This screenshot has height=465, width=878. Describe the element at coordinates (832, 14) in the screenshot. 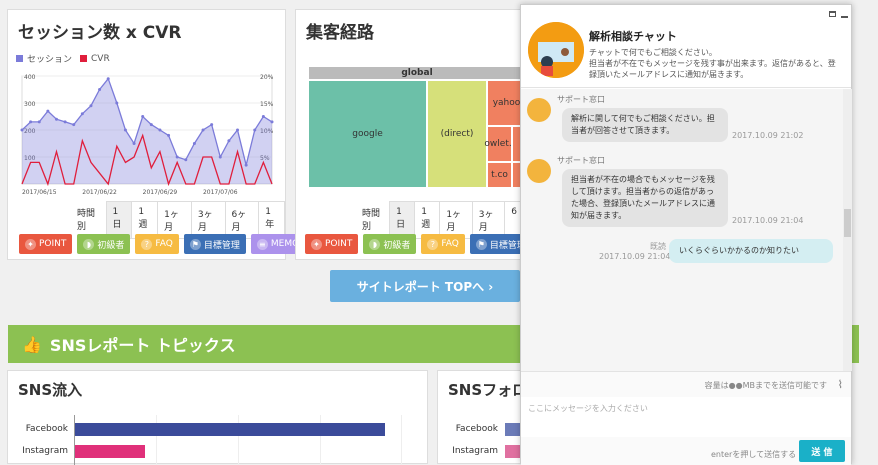

I see `minimize-window-icon` at that location.